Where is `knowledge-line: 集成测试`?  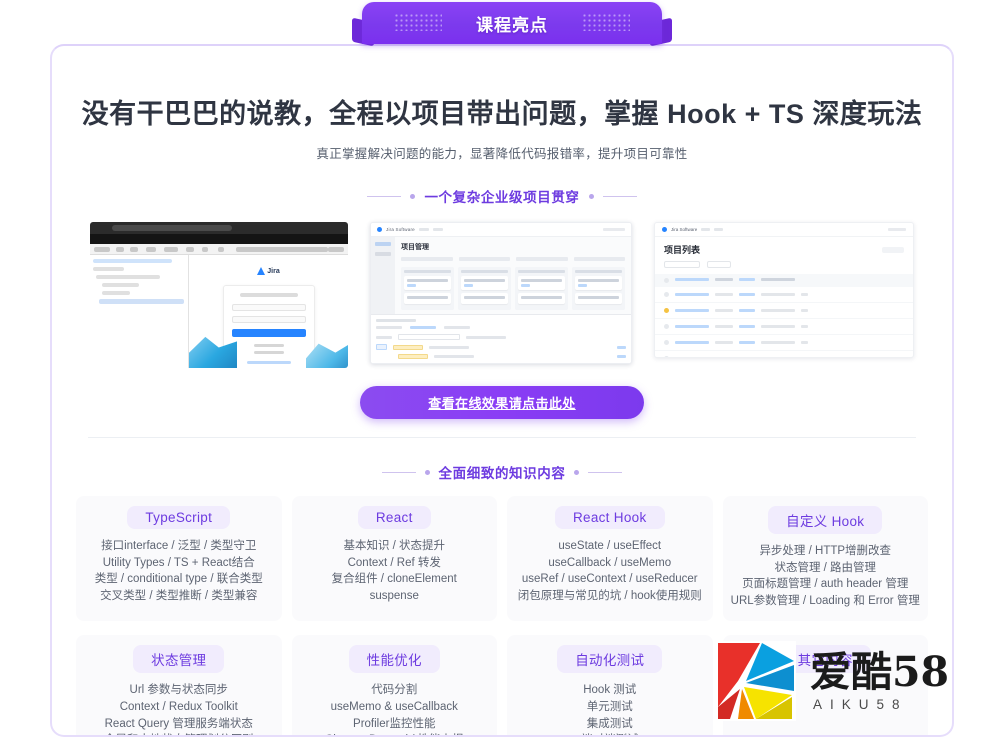 knowledge-line: 集成测试 is located at coordinates (609, 723).